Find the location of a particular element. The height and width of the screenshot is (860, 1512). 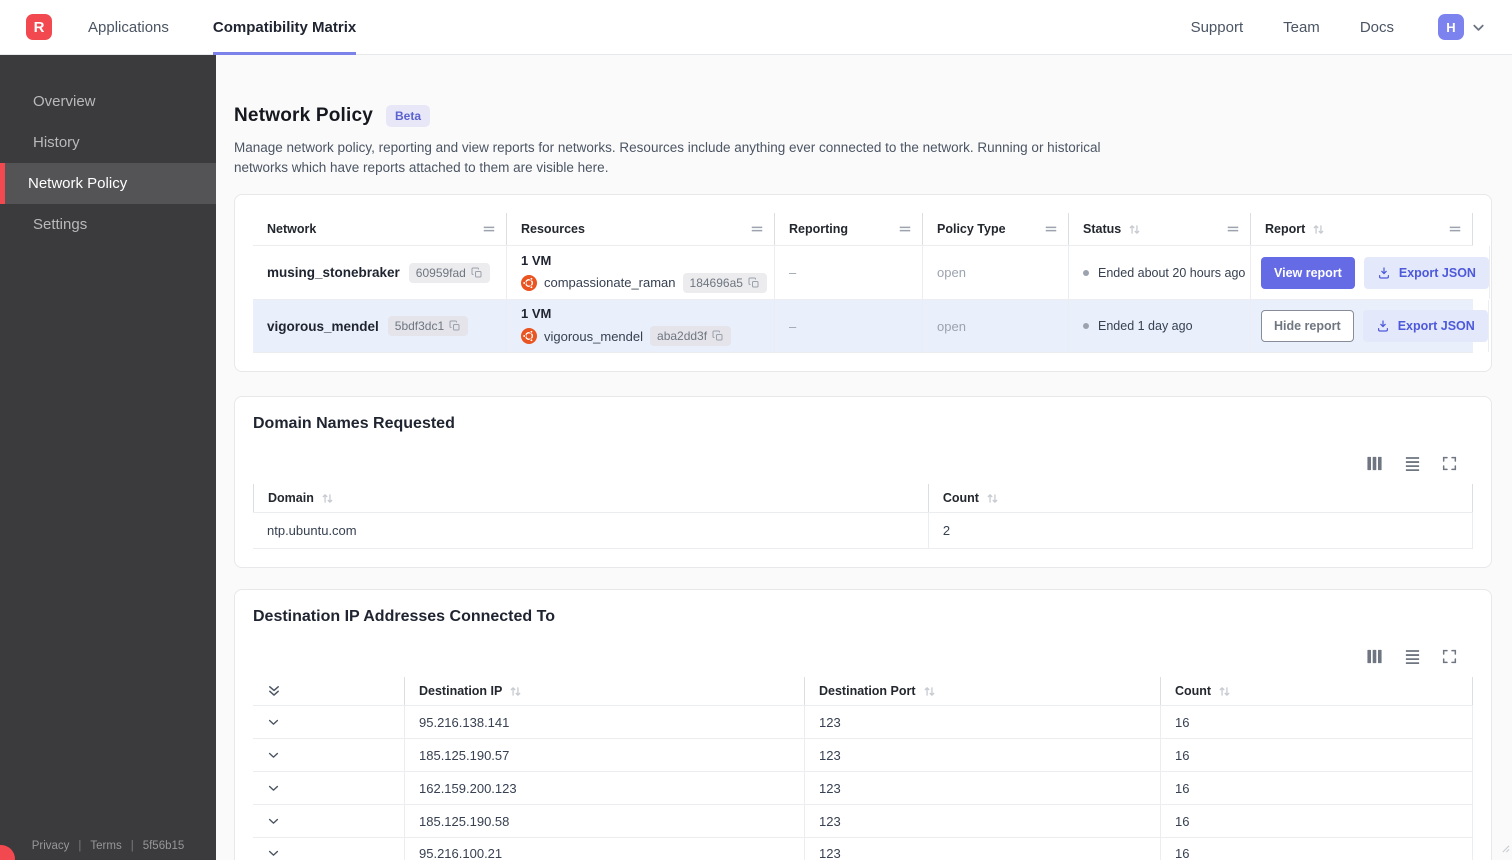

destination-port-value: 123 is located at coordinates (983, 722).